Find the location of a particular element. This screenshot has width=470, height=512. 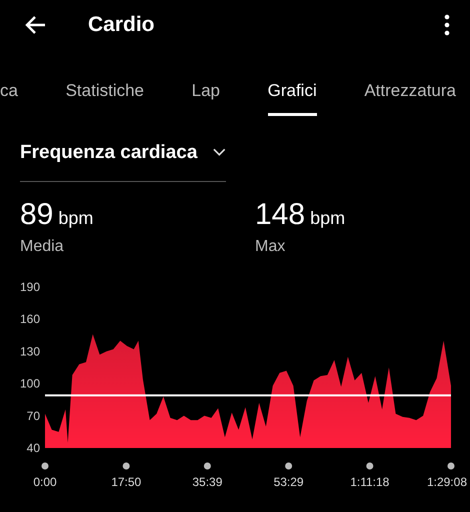

stat-label: Media is located at coordinates (42, 247).